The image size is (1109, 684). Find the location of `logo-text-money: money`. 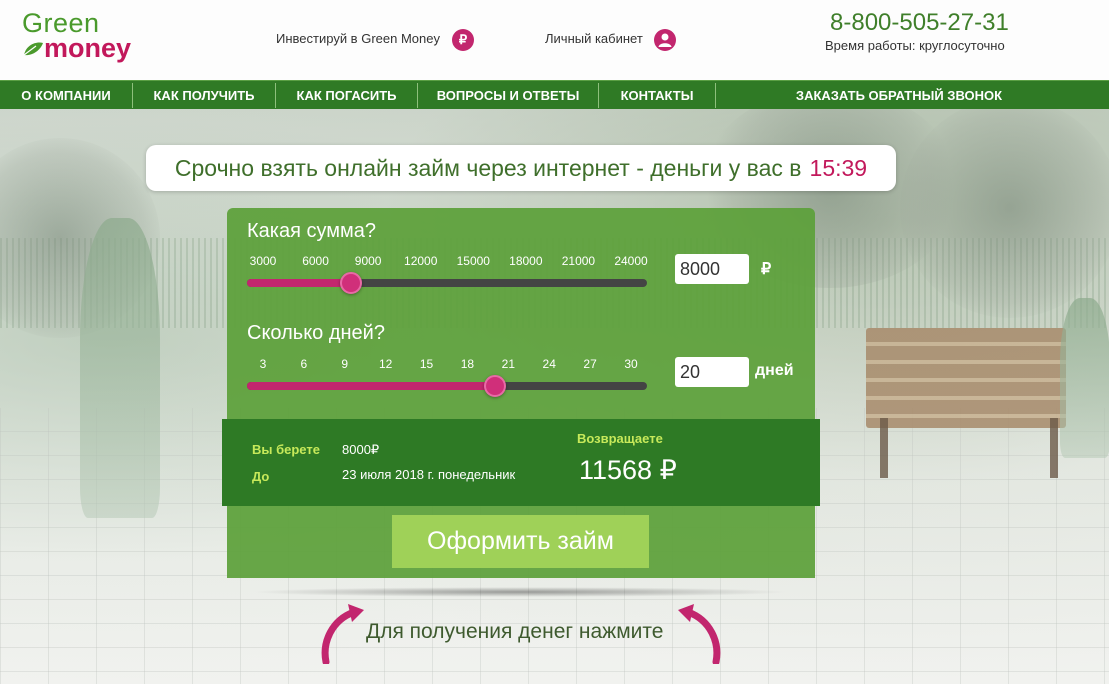

logo-text-money: money is located at coordinates (88, 48).